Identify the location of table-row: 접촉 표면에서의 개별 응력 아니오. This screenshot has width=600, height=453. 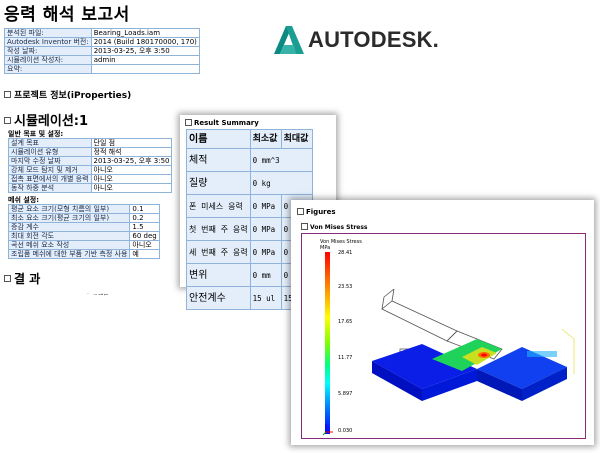
(90, 179).